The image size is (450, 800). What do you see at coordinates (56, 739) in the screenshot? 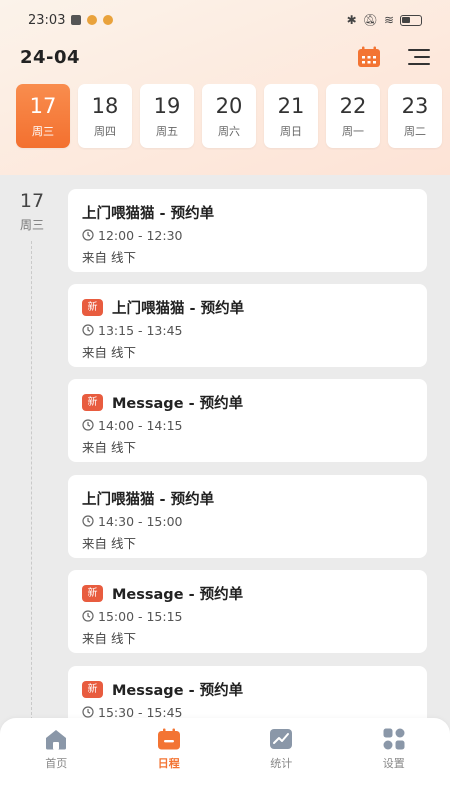
I see `home-icon` at bounding box center [56, 739].